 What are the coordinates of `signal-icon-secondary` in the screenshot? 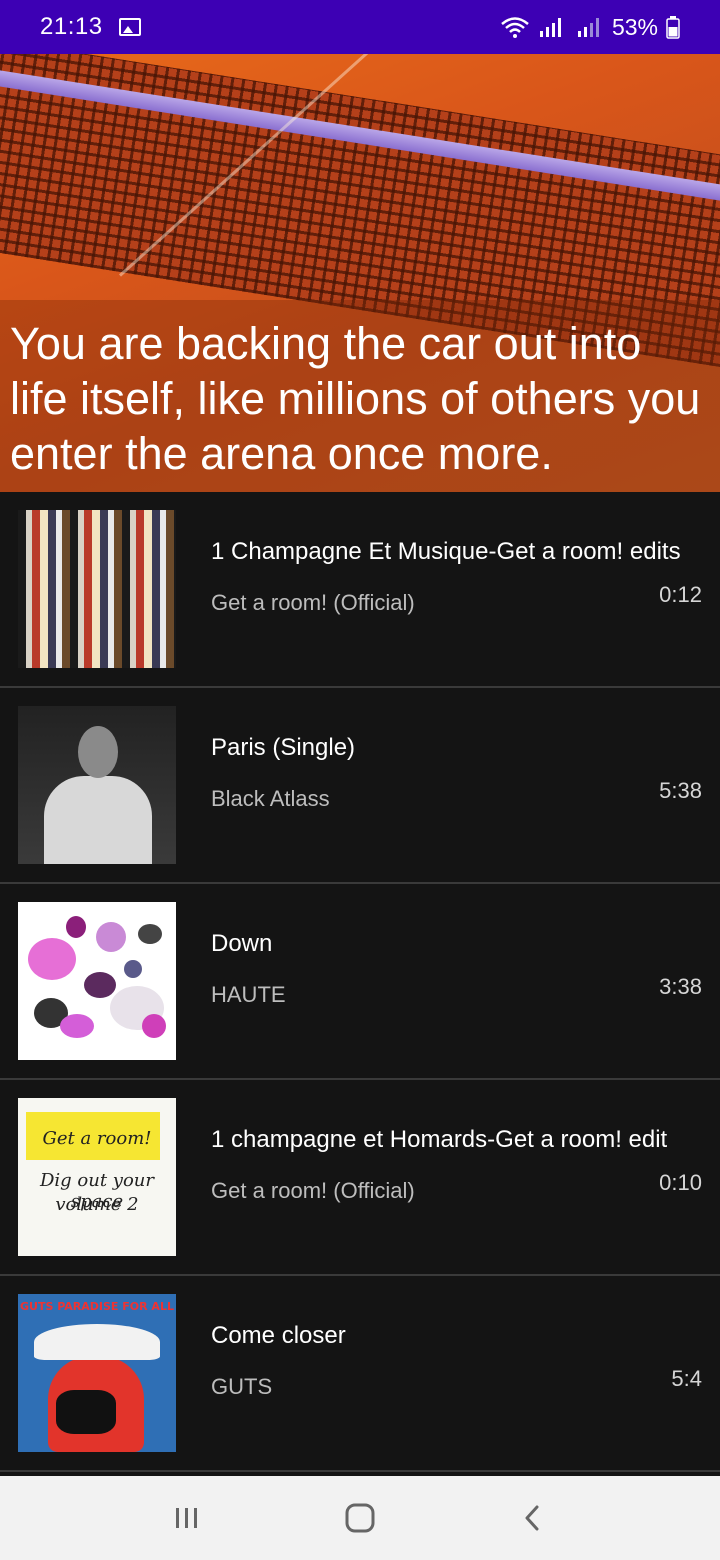 It's located at (588, 27).